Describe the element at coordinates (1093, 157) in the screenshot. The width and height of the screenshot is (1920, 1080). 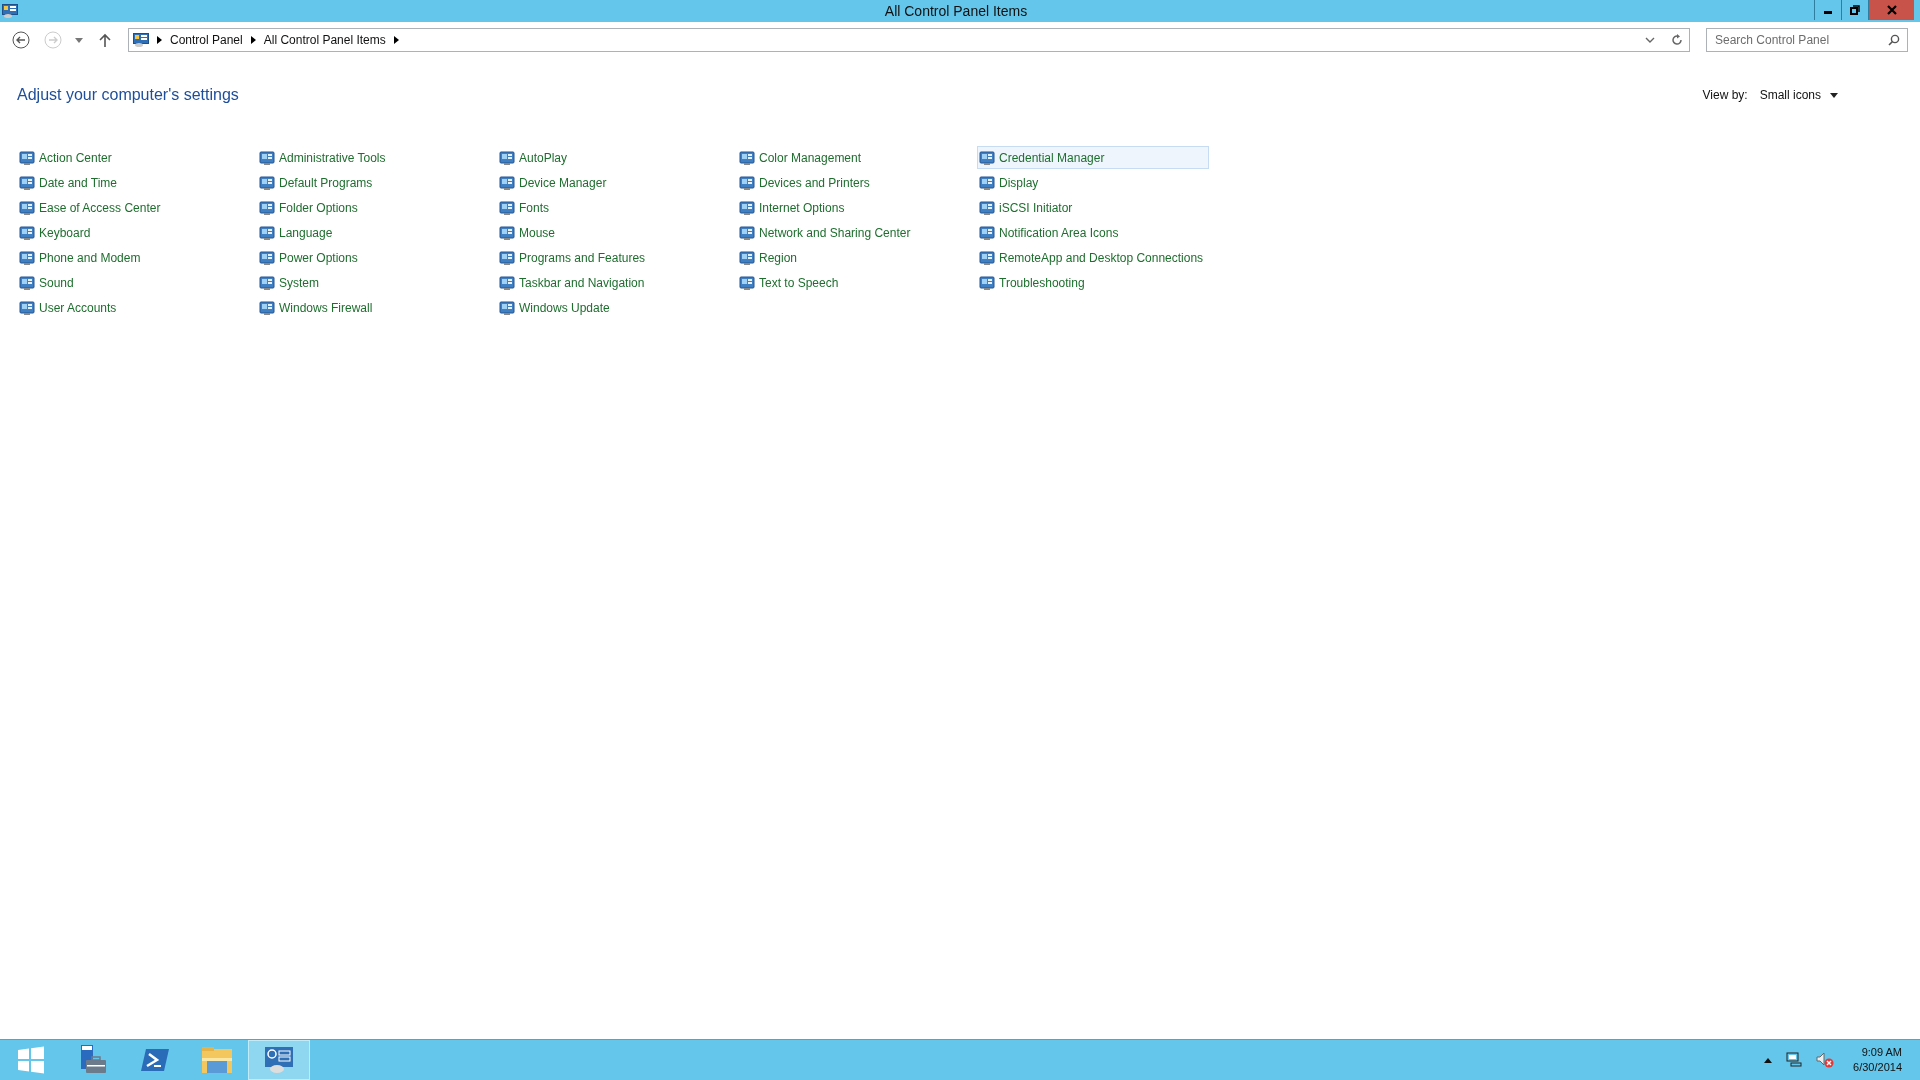
I see `control-panel-item: Credential Manager` at that location.